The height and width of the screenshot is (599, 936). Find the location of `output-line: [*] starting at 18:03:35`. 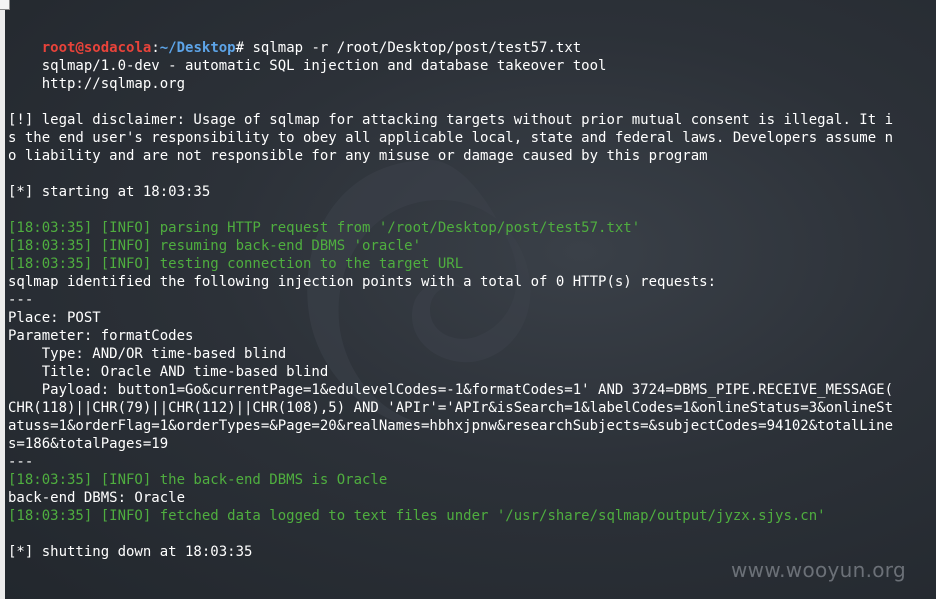

output-line: [*] starting at 18:03:35 is located at coordinates (109, 192).